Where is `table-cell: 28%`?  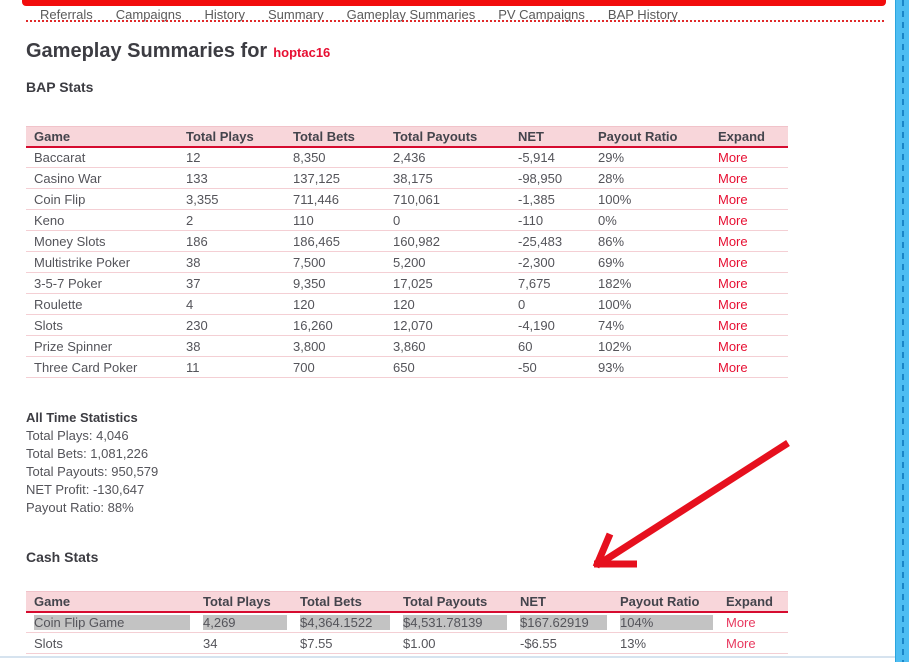 table-cell: 28% is located at coordinates (650, 178).